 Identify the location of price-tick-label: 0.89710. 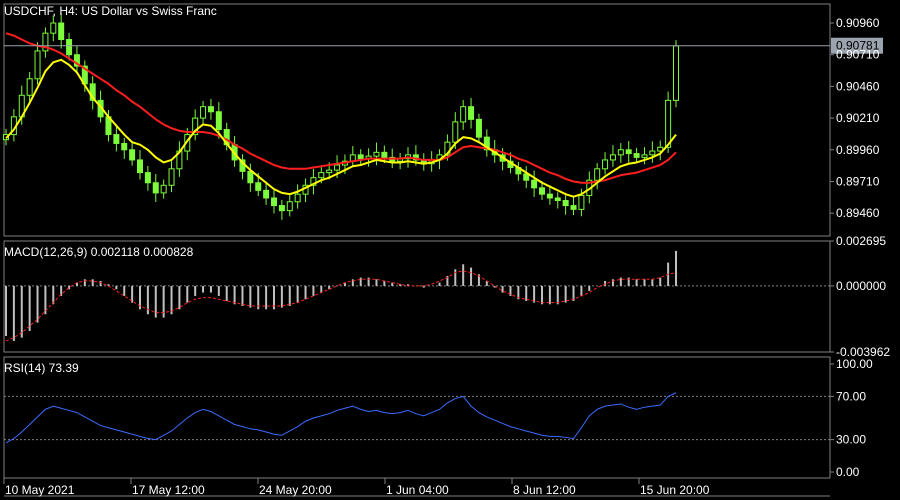
(858, 181).